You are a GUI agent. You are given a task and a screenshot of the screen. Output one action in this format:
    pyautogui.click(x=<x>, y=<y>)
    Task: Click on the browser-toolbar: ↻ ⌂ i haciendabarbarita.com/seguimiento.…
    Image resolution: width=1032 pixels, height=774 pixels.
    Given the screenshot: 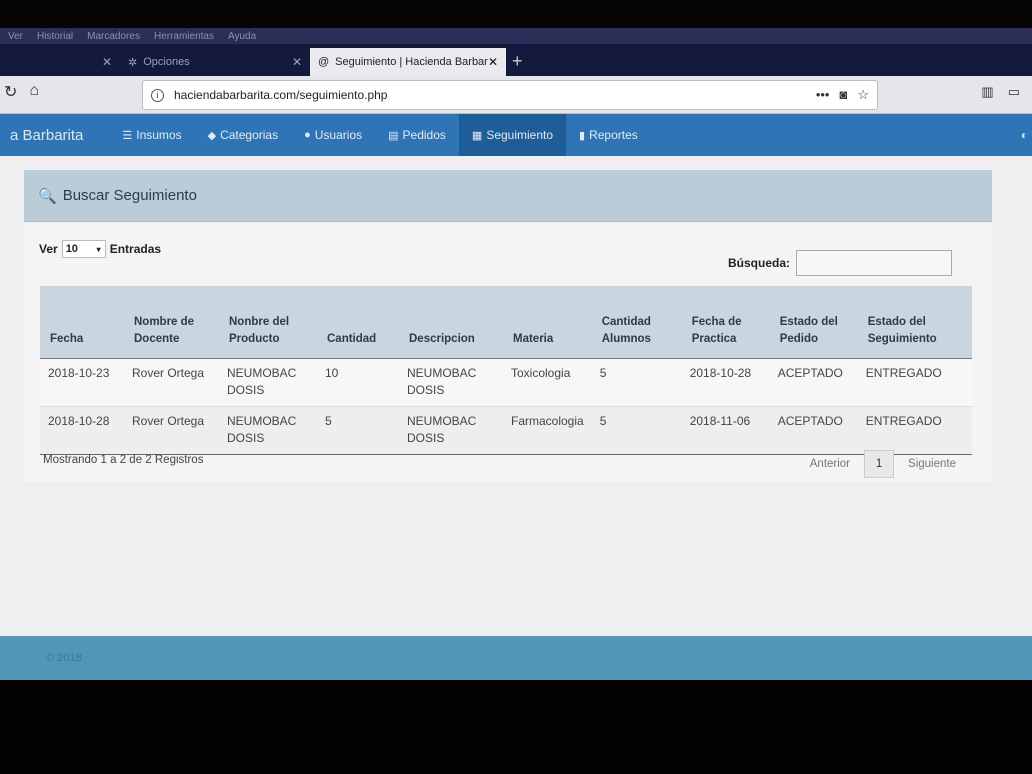 What is the action you would take?
    pyautogui.click(x=516, y=95)
    